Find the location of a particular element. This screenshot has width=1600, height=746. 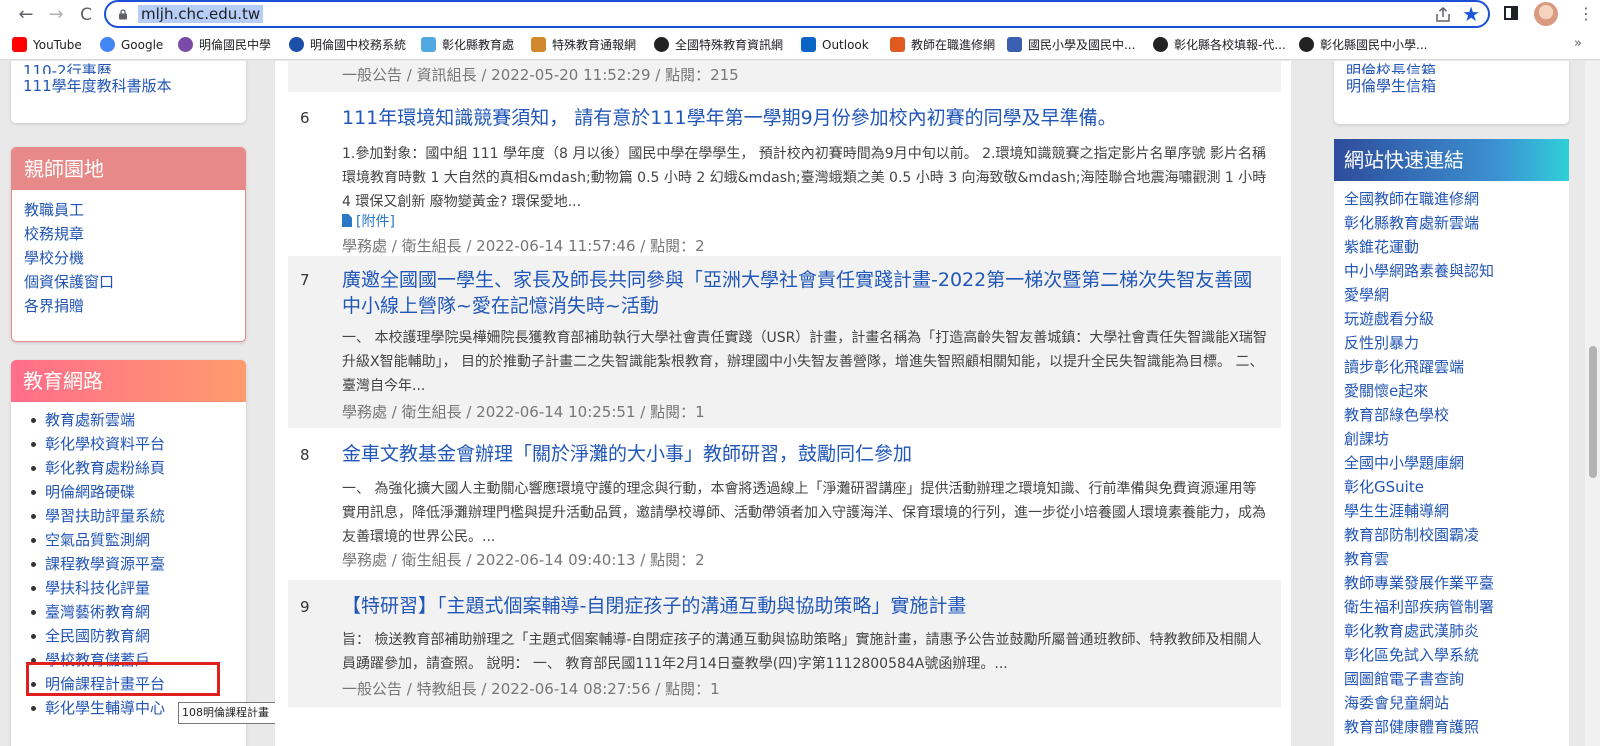

back-arrow-icon: ← is located at coordinates (26, 15).